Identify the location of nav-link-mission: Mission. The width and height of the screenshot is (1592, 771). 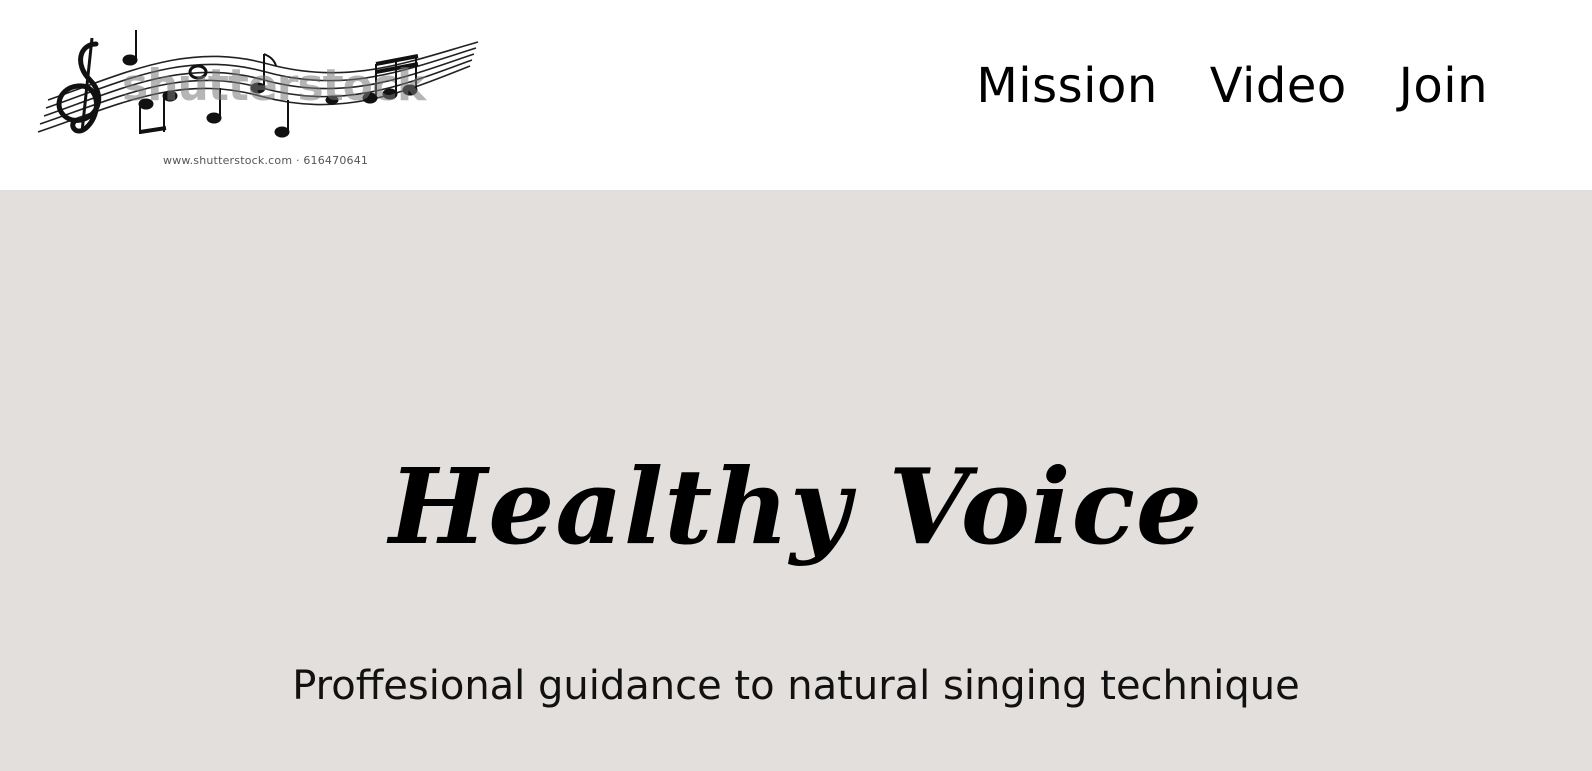
(1066, 86).